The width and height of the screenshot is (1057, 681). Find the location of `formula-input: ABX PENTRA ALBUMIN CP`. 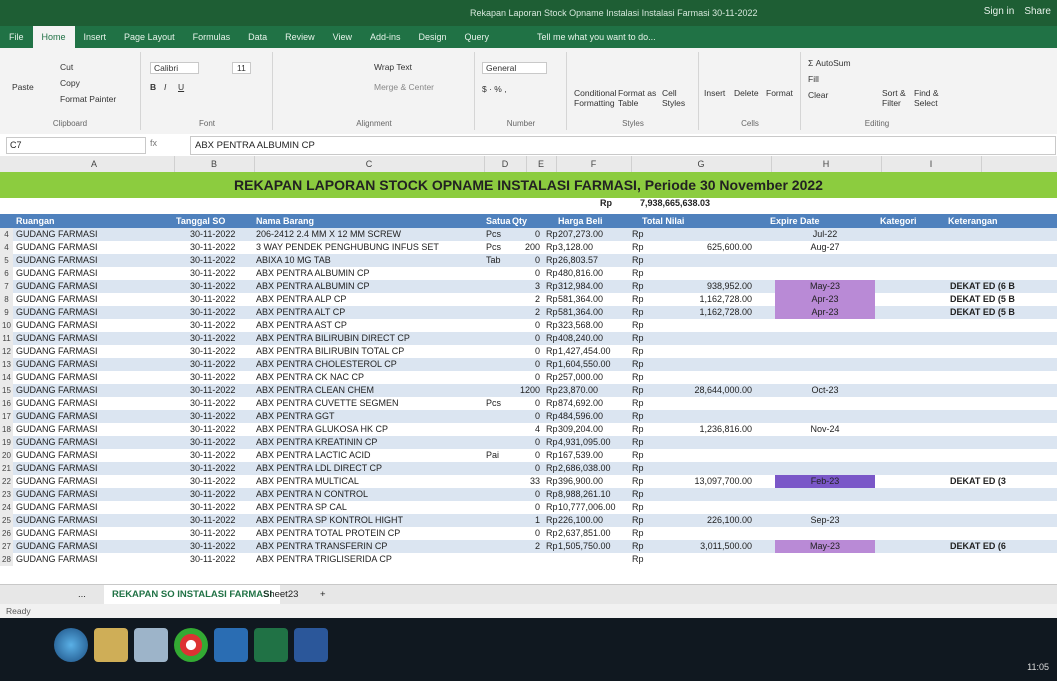

formula-input: ABX PENTRA ALBUMIN CP is located at coordinates (623, 145).